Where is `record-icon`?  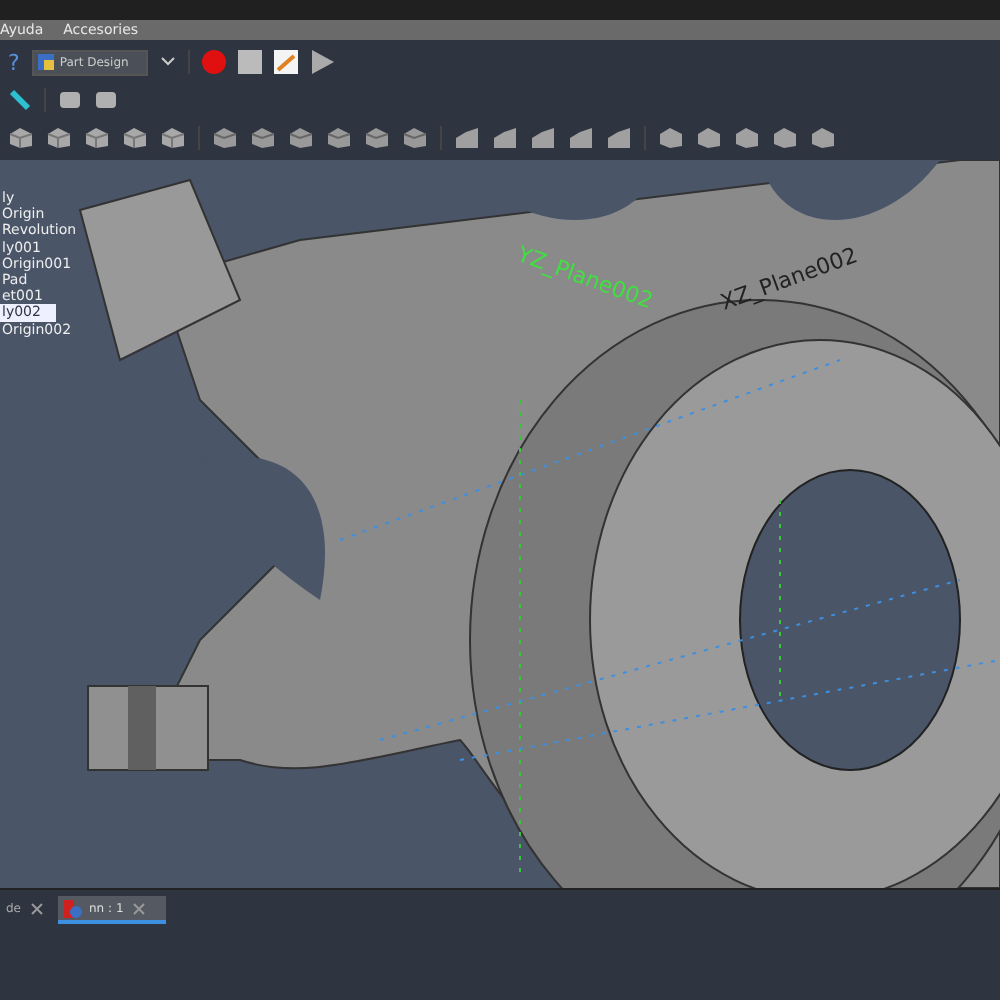 record-icon is located at coordinates (213, 62).